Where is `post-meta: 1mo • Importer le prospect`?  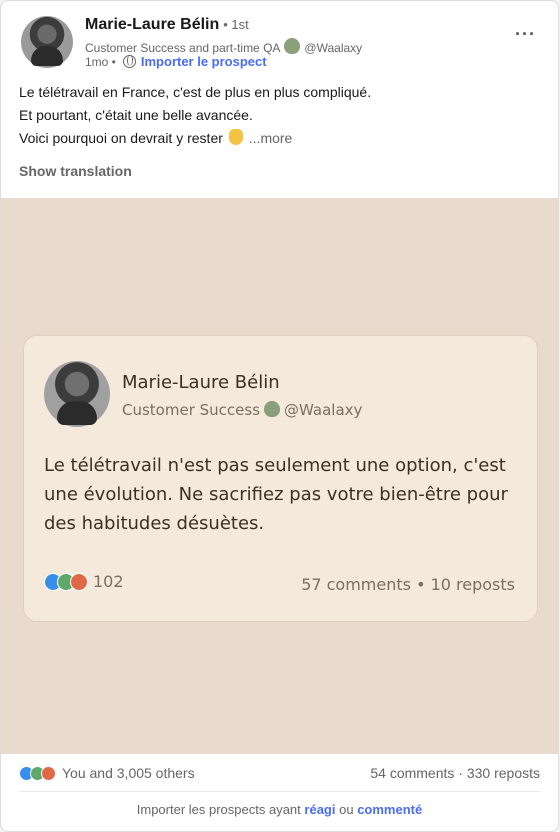
post-meta: 1mo • Importer le prospect is located at coordinates (176, 61).